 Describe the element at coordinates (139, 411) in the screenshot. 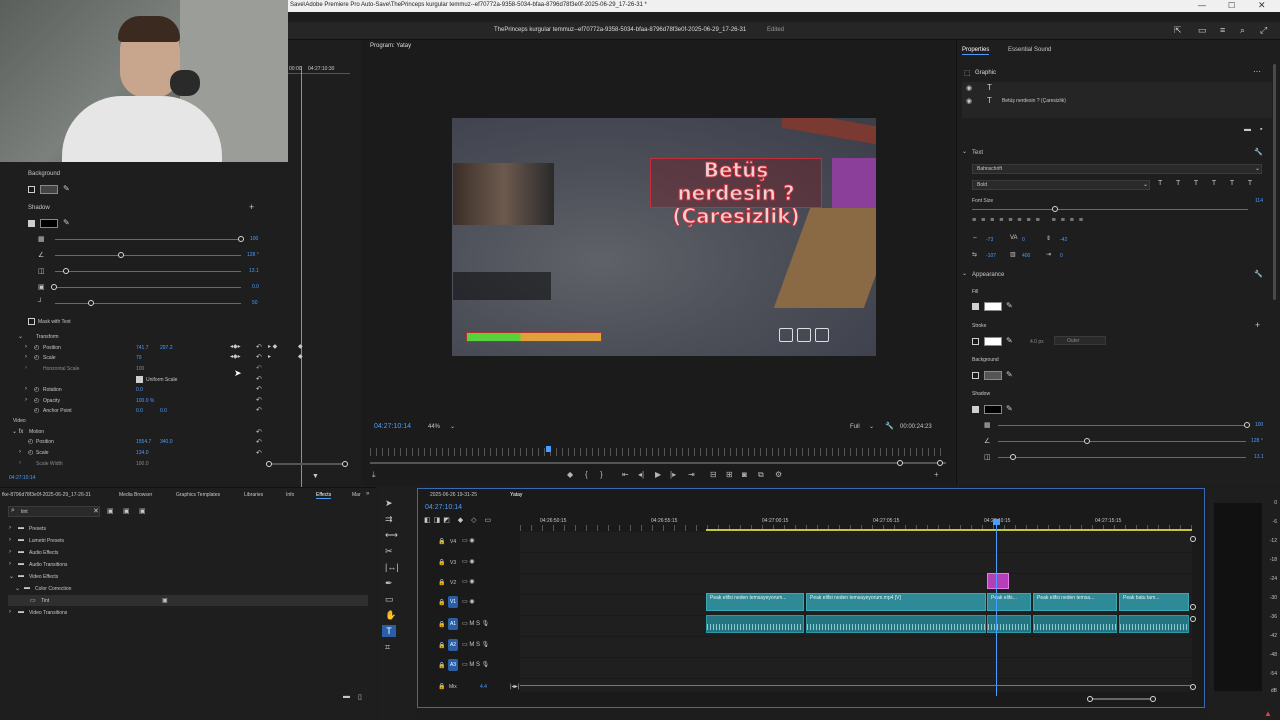

I see `anchor-x: 0.0` at that location.